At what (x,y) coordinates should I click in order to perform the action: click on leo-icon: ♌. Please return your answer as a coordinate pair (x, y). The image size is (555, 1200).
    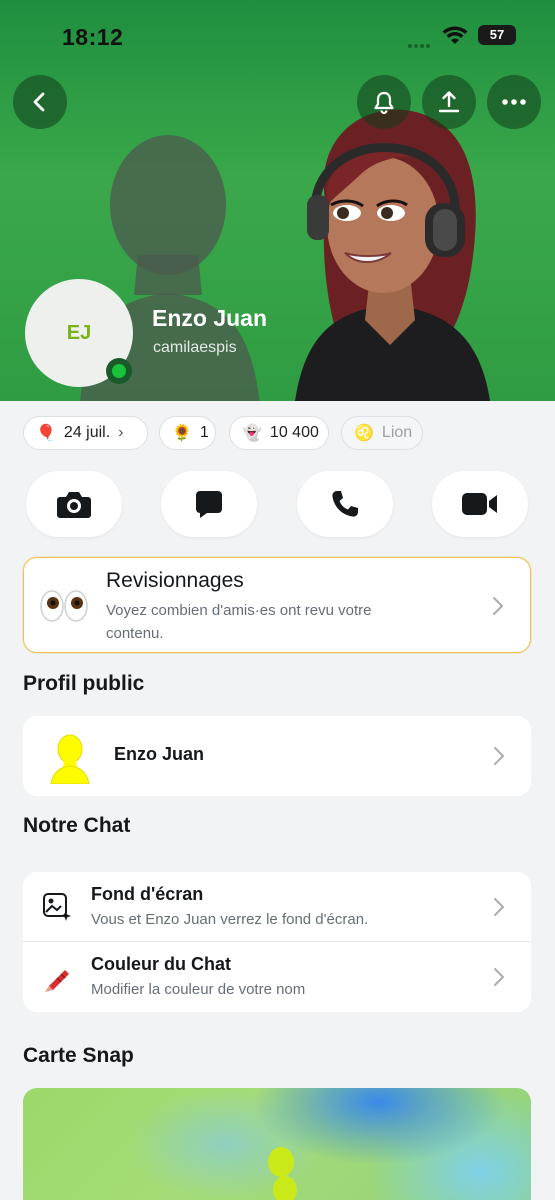
    Looking at the image, I should click on (364, 433).